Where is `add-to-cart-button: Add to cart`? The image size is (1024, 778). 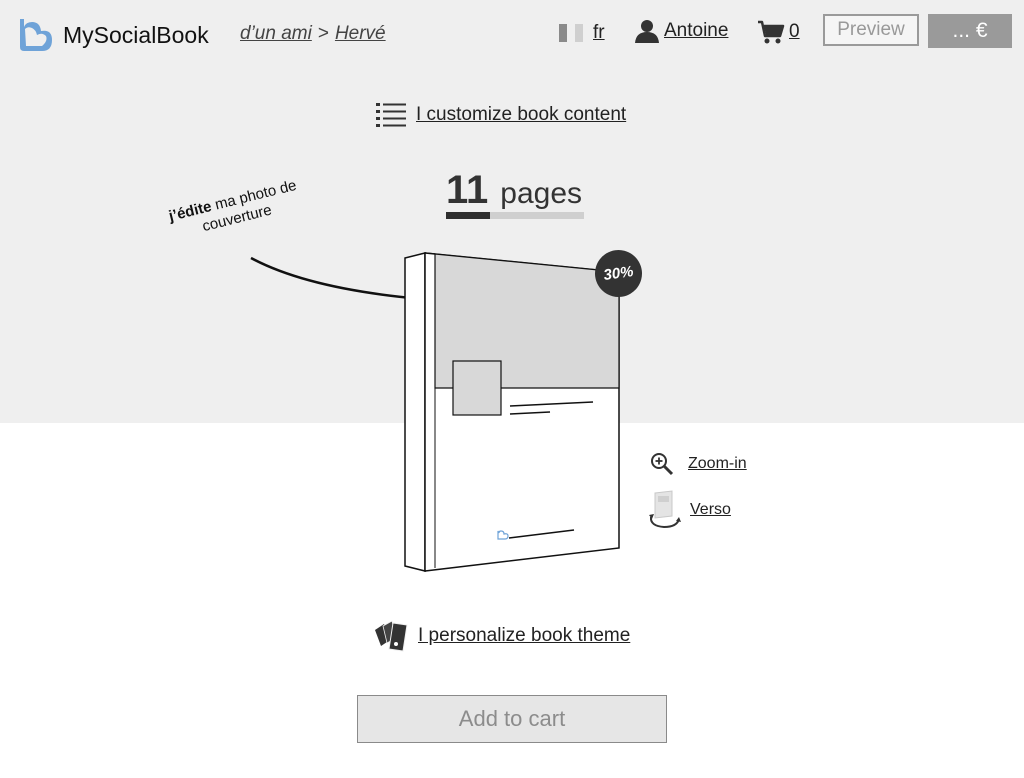
add-to-cart-button: Add to cart is located at coordinates (512, 719).